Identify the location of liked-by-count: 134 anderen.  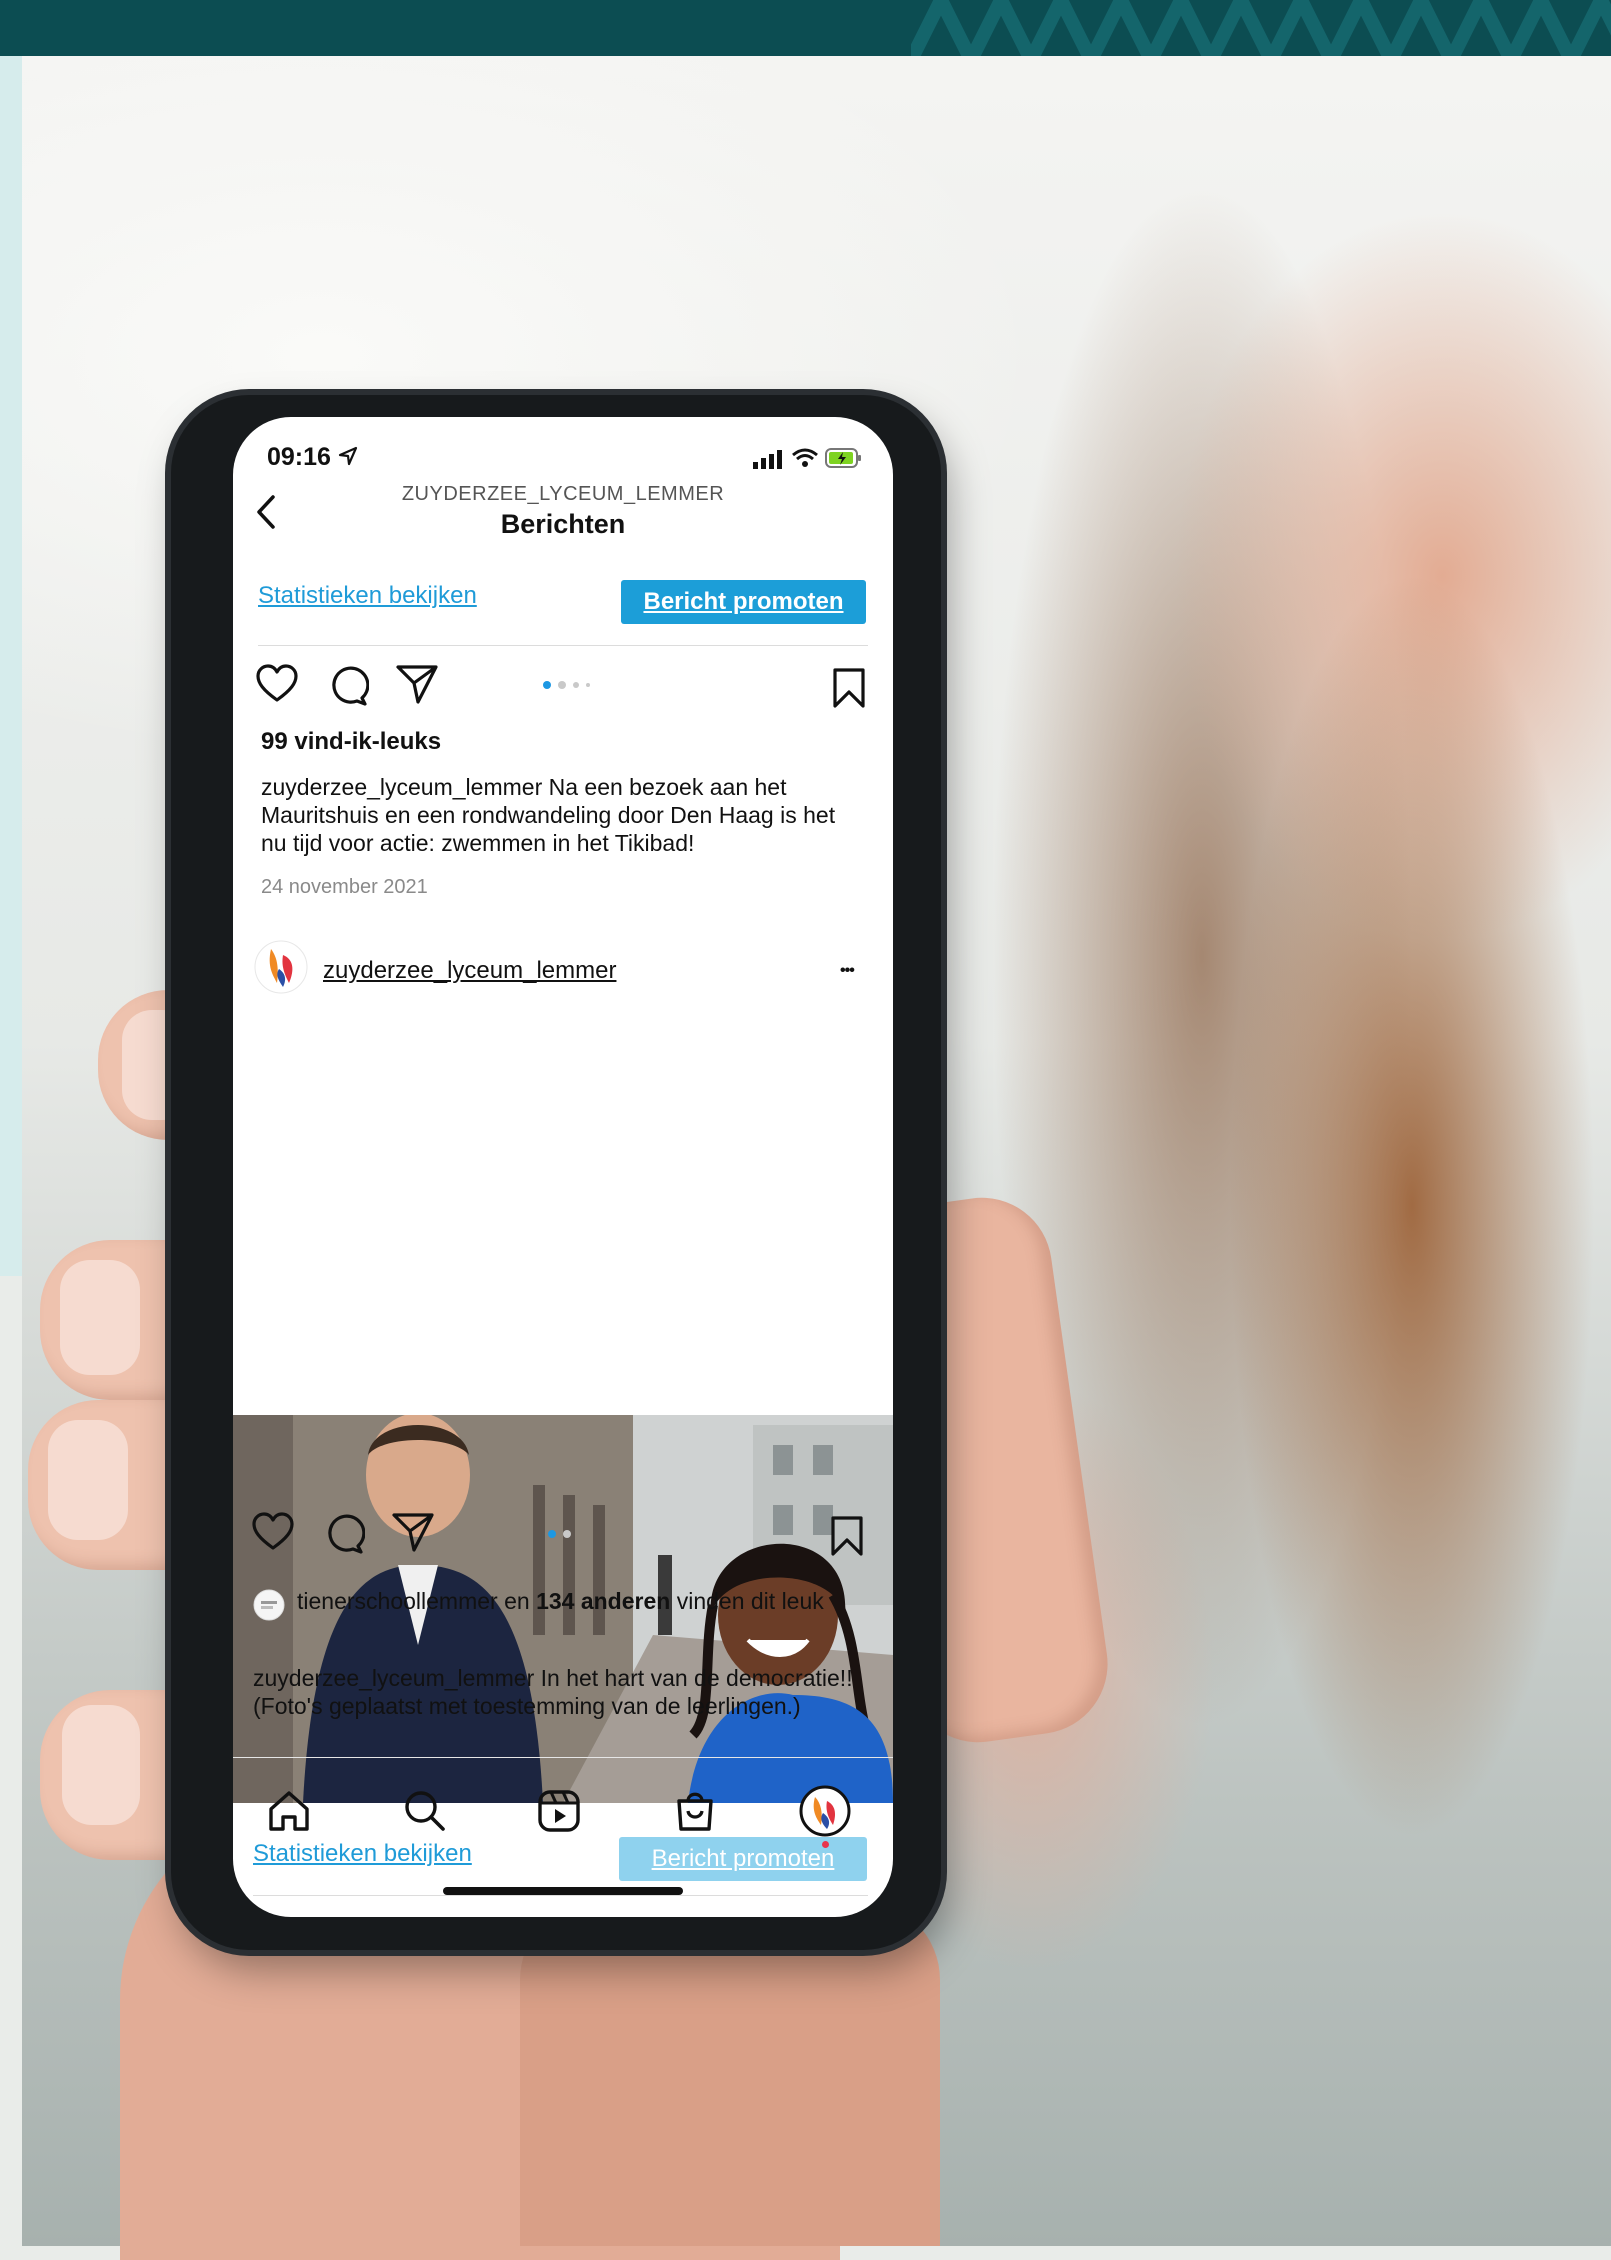
(603, 1601).